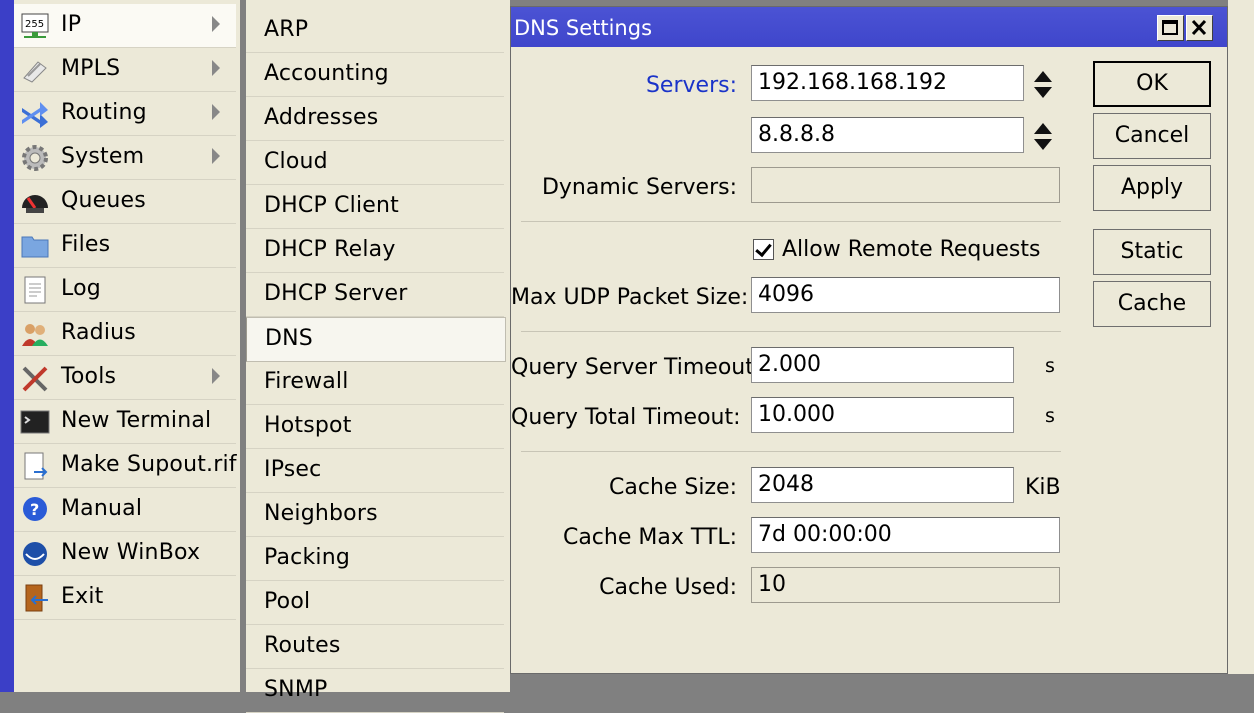  Describe the element at coordinates (125, 378) in the screenshot. I see `menu-item-tools: Tools` at that location.